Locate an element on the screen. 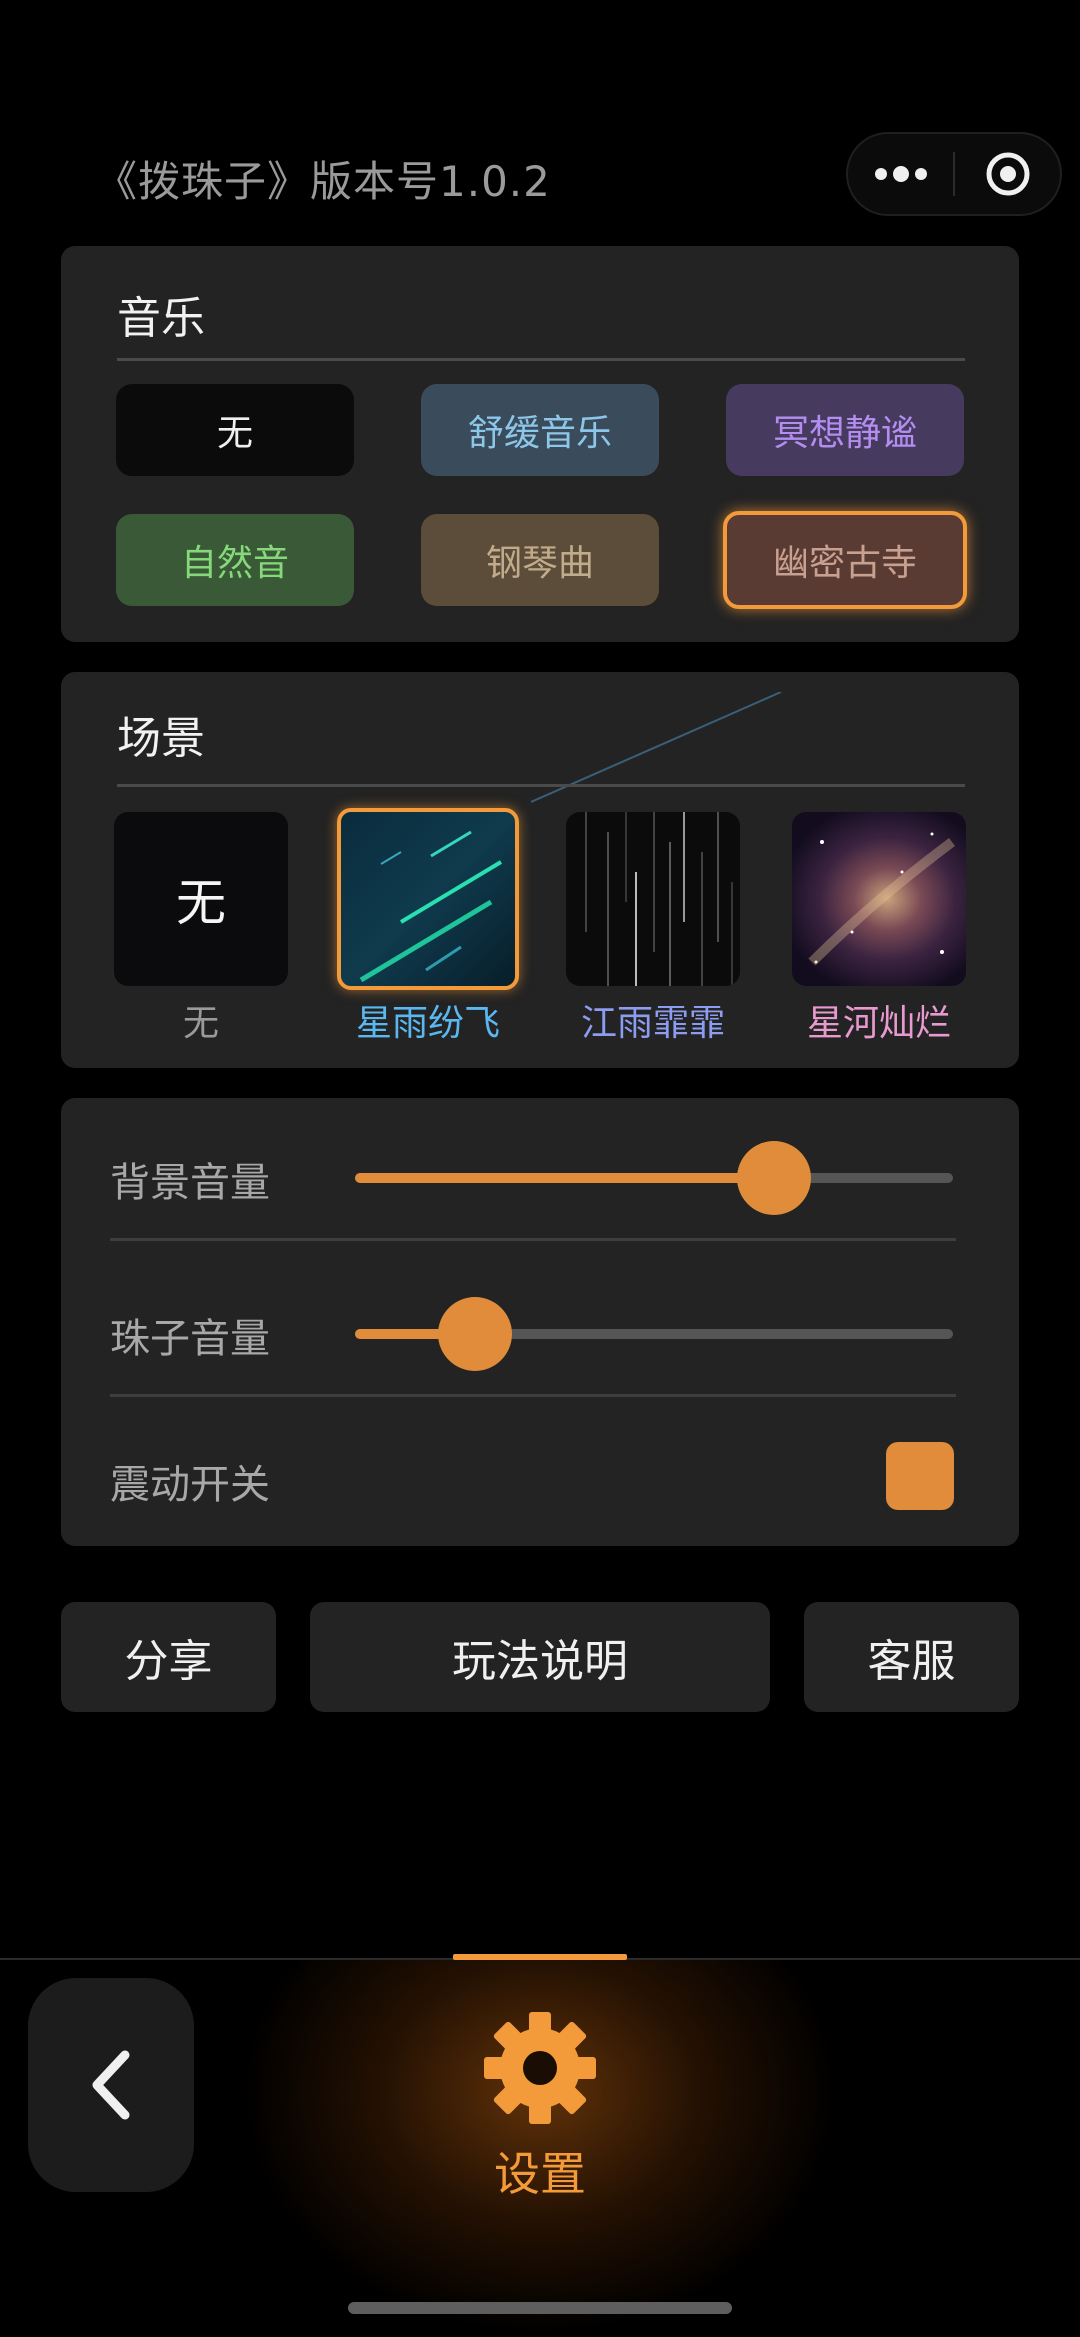  music-option-label: 钢琴曲 is located at coordinates (539, 563).